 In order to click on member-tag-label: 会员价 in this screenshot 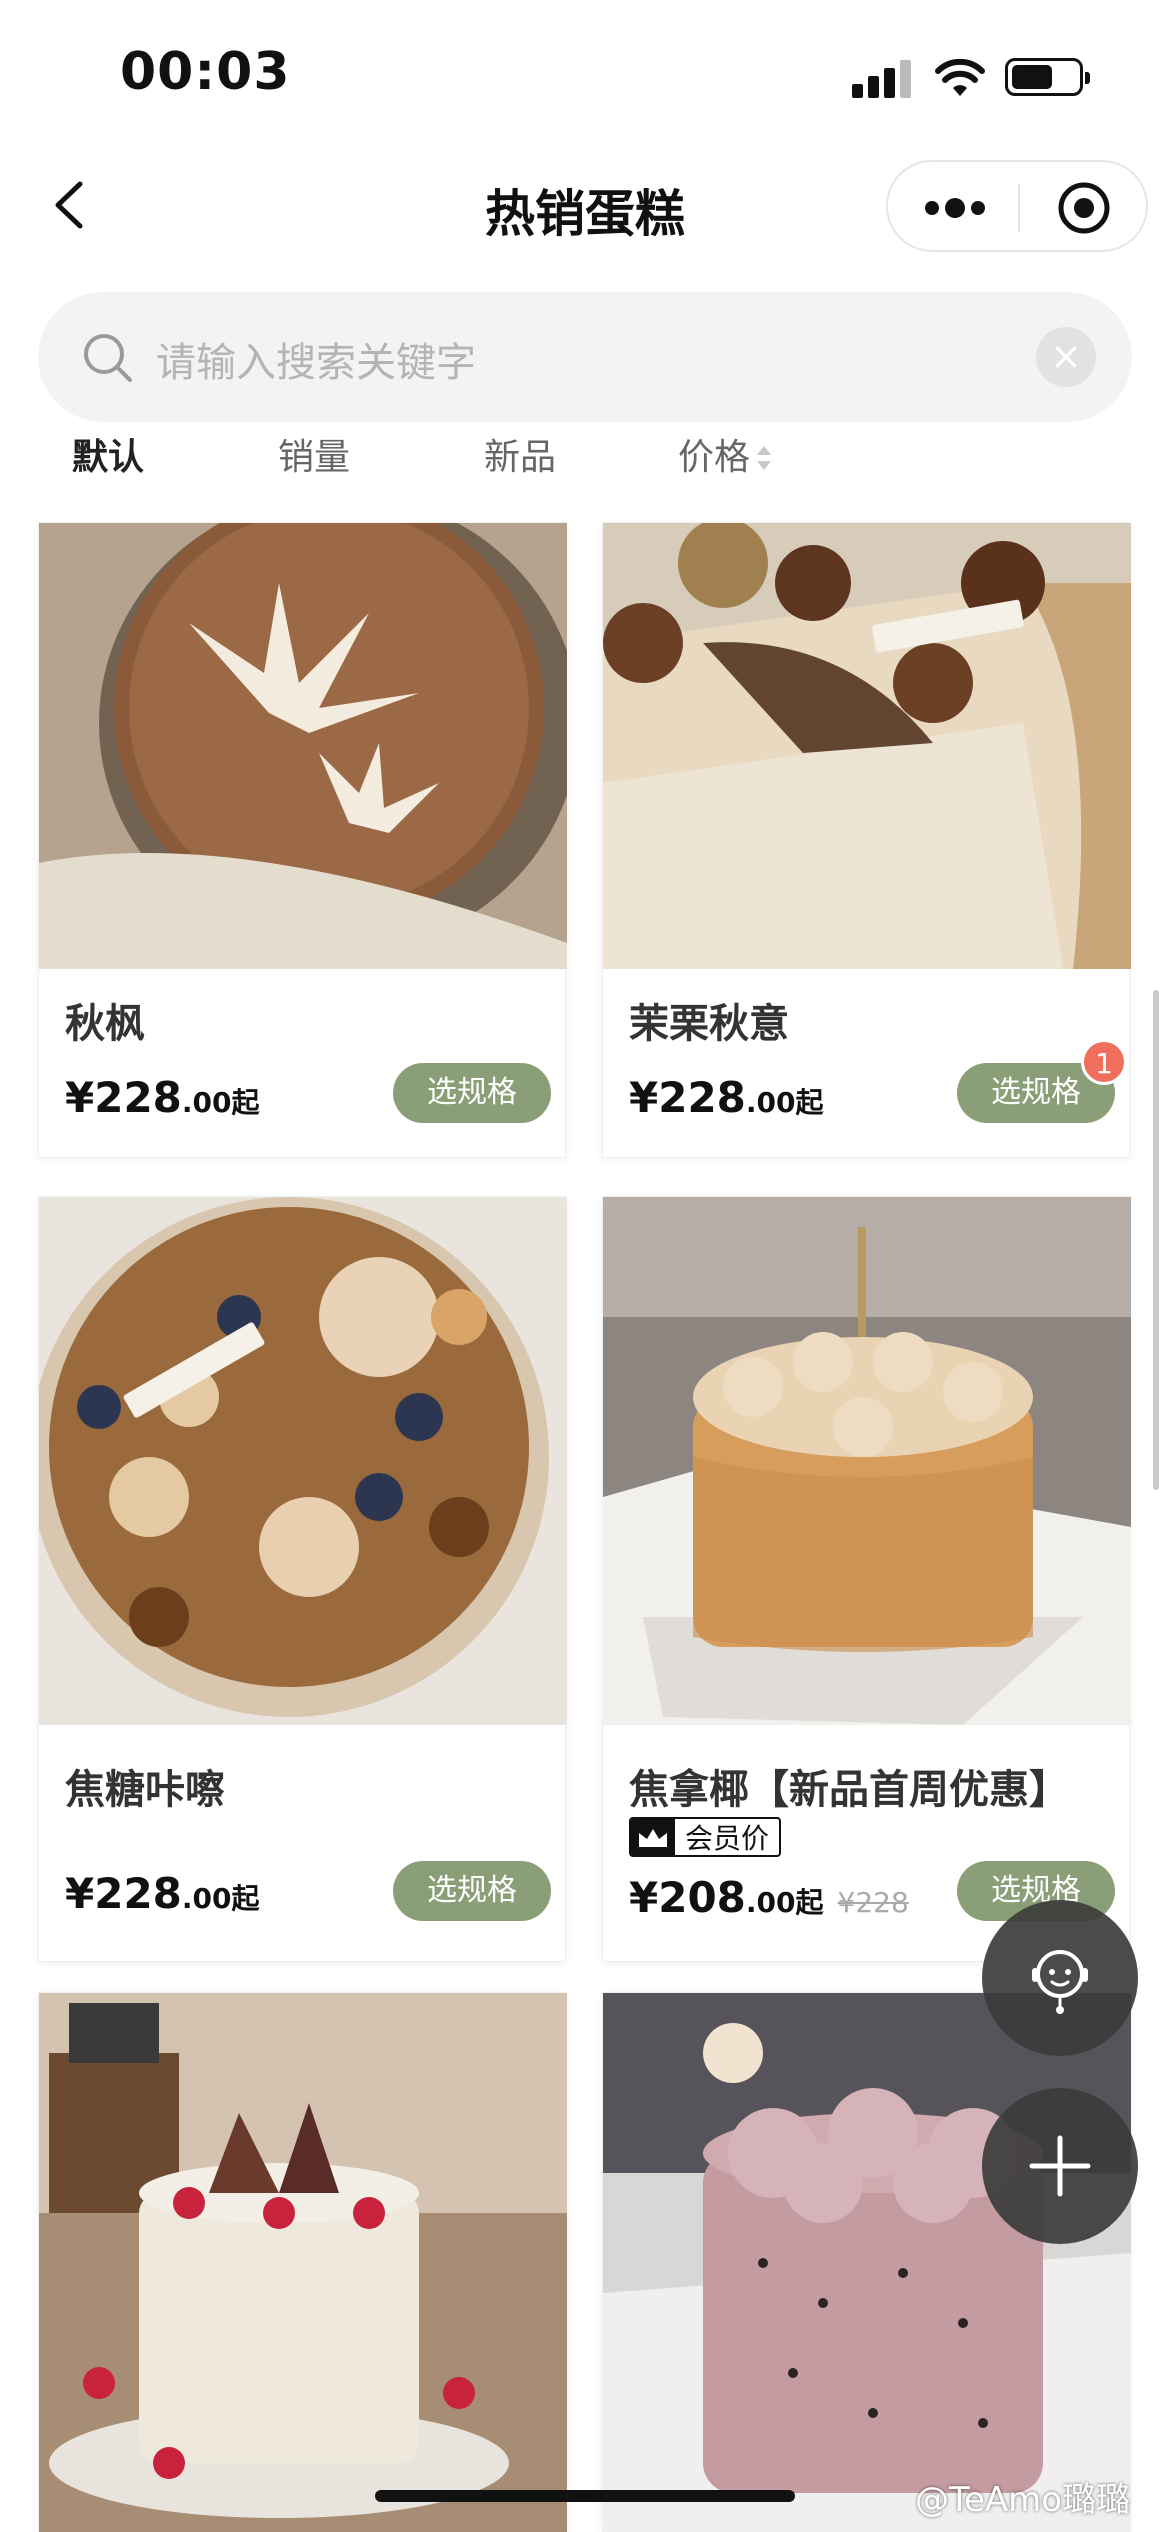, I will do `click(727, 1838)`.